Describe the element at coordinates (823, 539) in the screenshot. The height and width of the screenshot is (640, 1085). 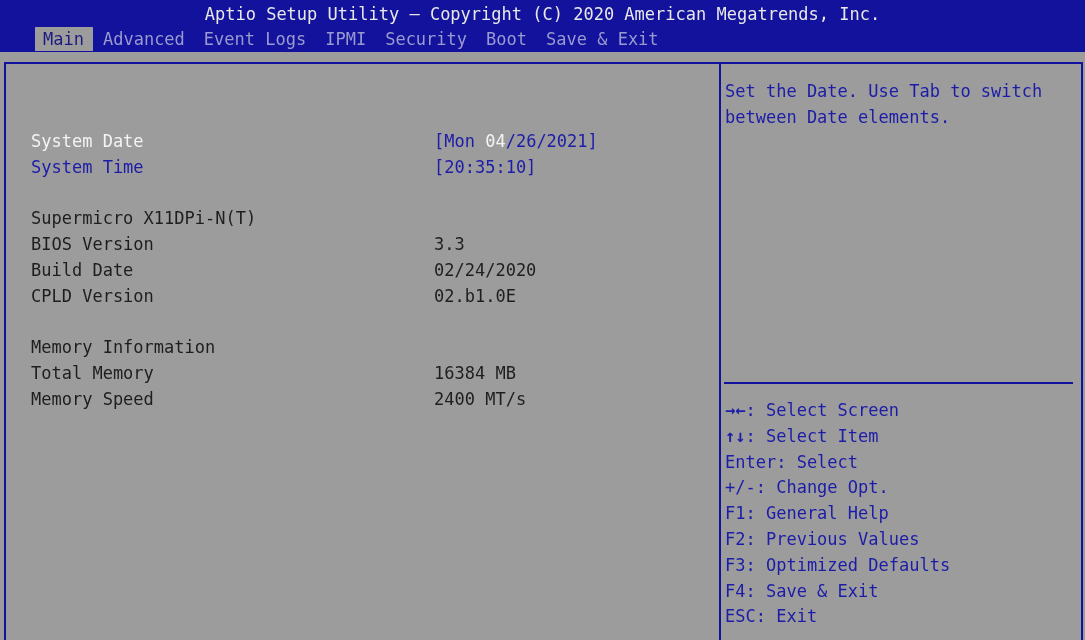
I see `key-hint: F2: Previous Values` at that location.